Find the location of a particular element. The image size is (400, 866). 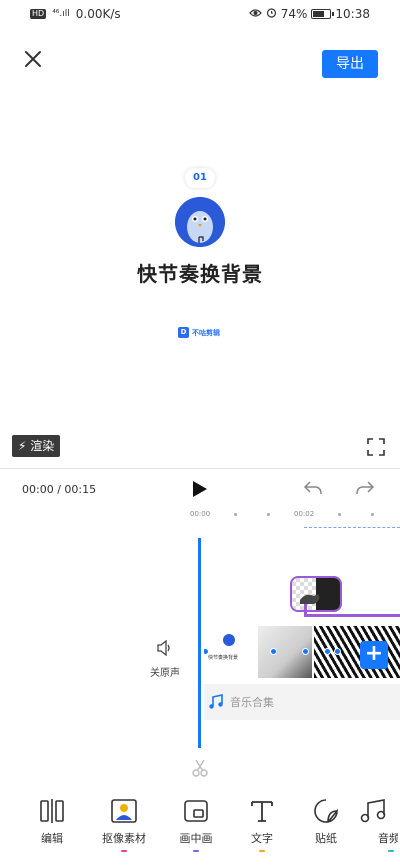

undo-icon is located at coordinates (312, 488).